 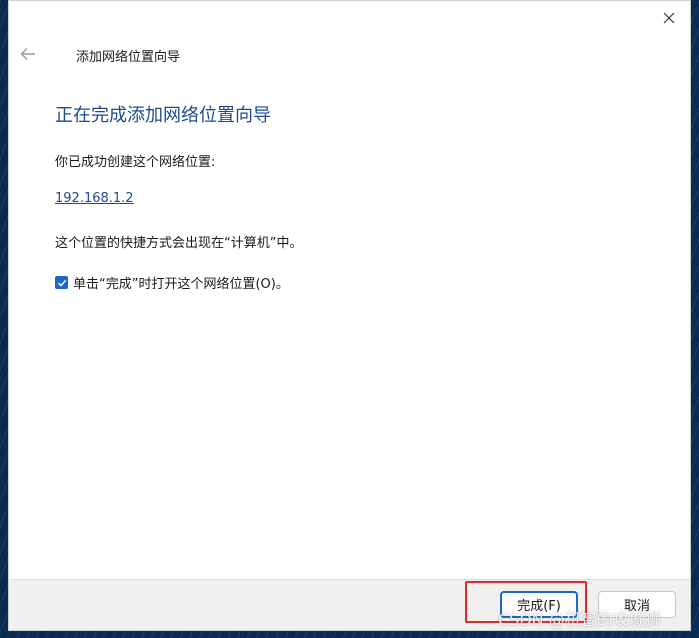 I want to click on page-heading: 正在完成添加网络位置向导, so click(x=163, y=115).